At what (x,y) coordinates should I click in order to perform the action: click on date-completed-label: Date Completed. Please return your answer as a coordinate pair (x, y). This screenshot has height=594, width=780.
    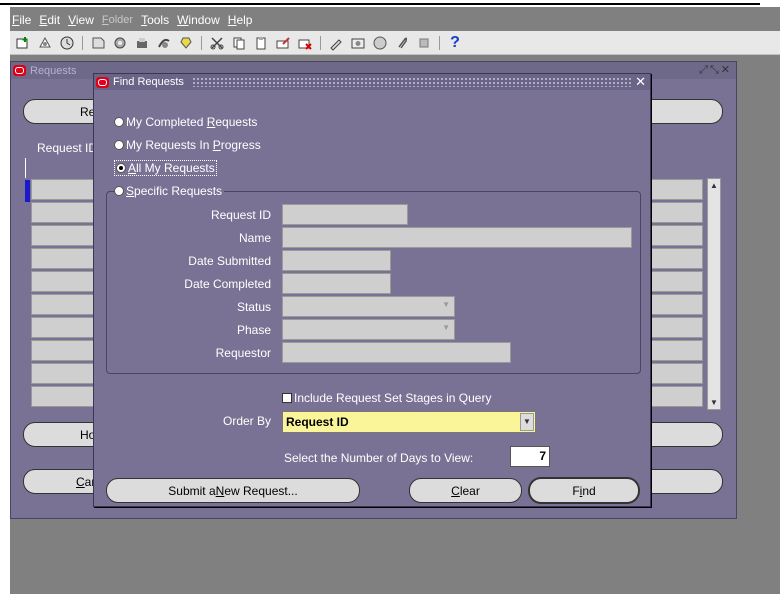
    Looking at the image, I should click on (227, 284).